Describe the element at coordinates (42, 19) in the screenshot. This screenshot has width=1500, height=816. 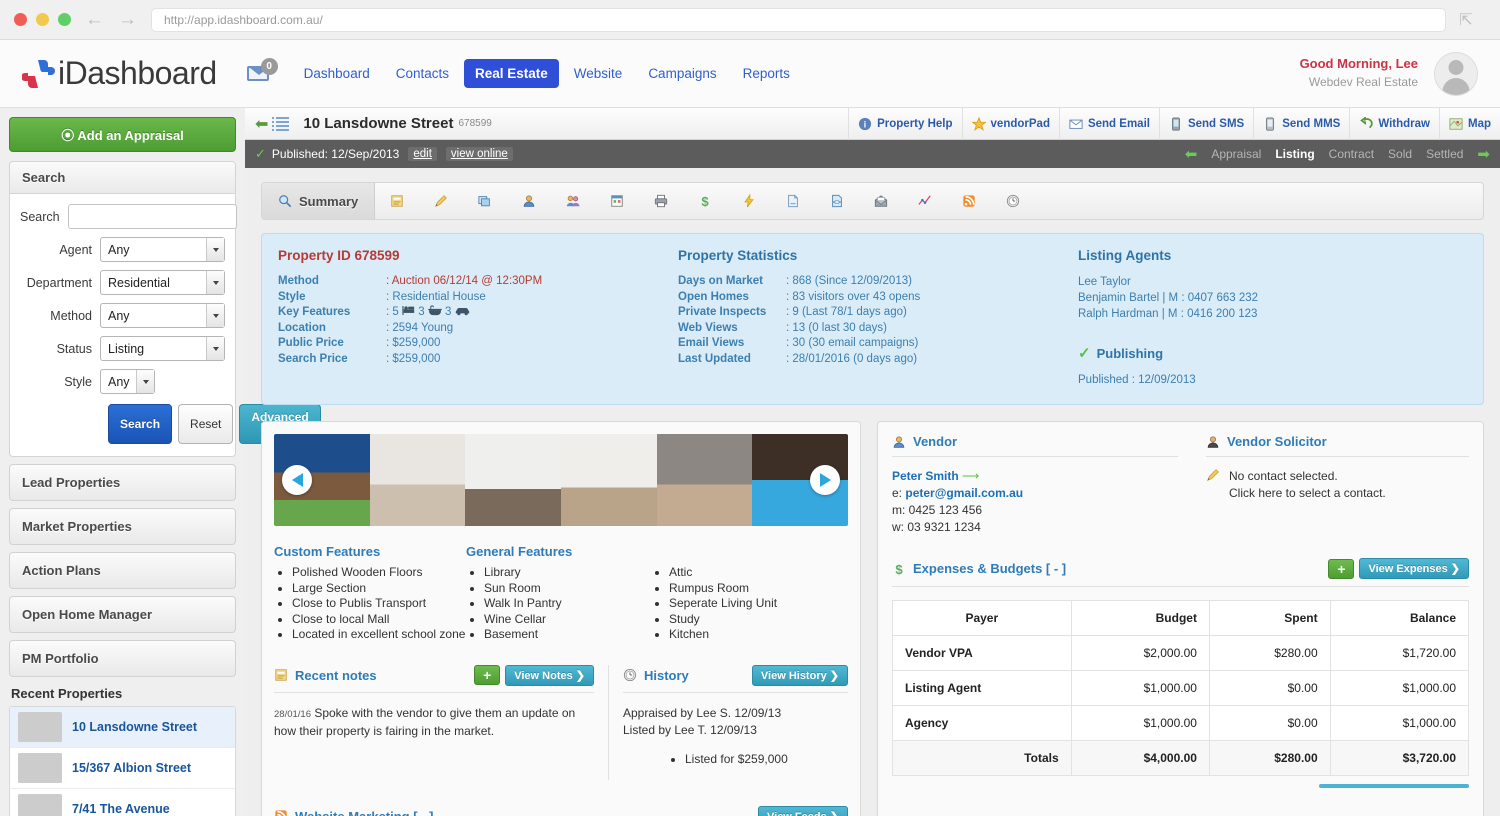
I see `minimize-window-button` at that location.